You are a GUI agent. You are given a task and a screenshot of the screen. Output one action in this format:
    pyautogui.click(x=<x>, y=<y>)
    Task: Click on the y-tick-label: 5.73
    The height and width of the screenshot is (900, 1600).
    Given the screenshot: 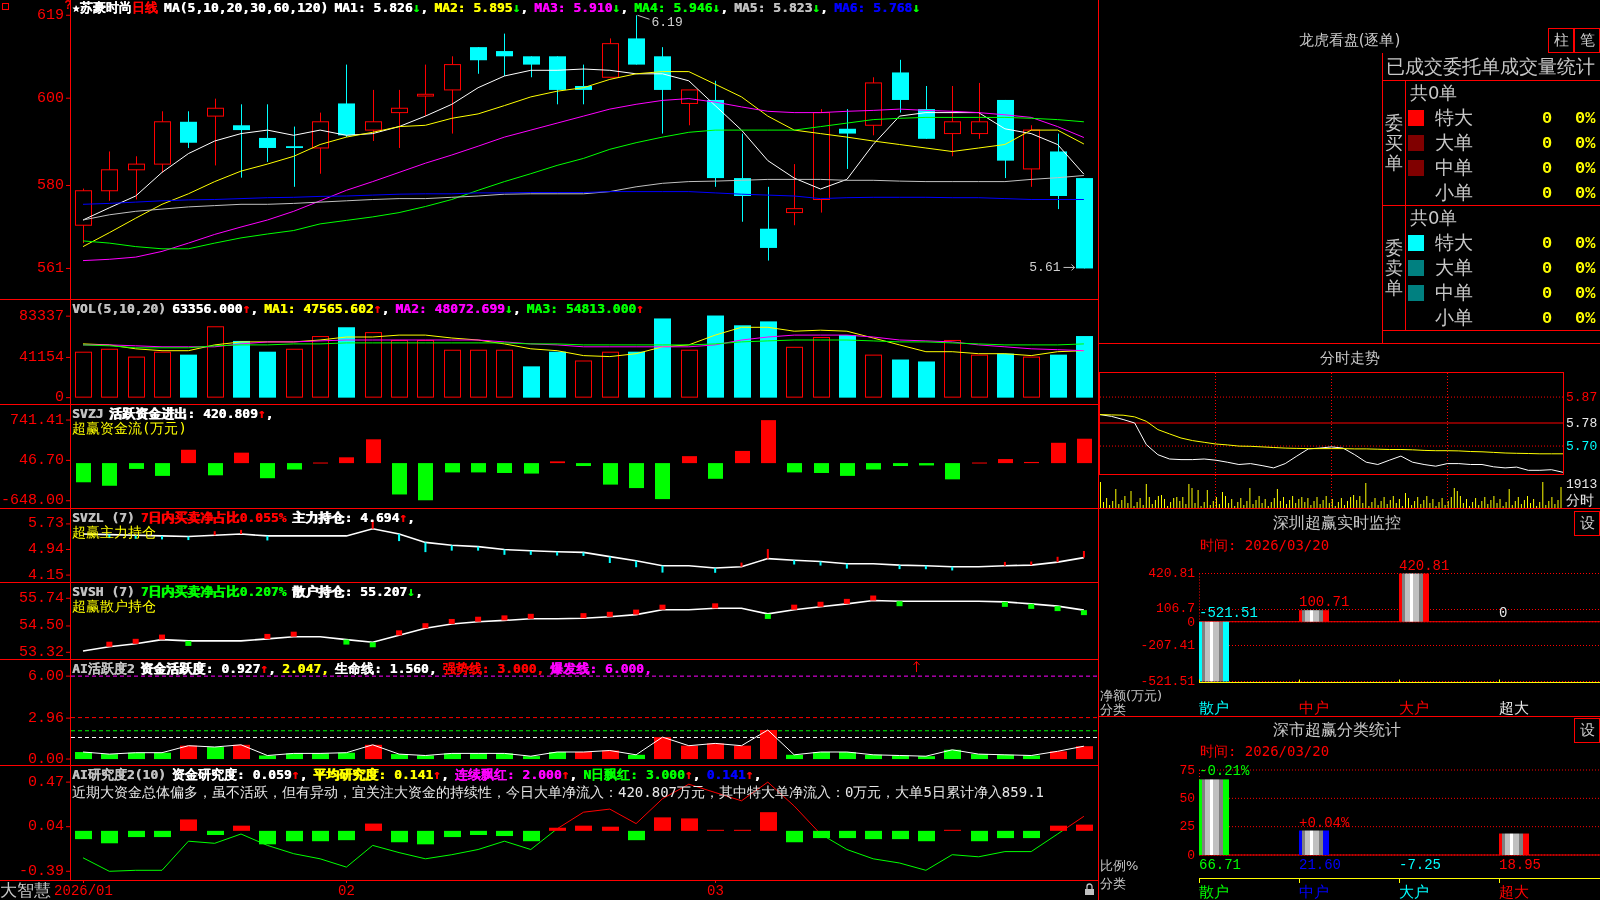 What is the action you would take?
    pyautogui.click(x=46, y=524)
    